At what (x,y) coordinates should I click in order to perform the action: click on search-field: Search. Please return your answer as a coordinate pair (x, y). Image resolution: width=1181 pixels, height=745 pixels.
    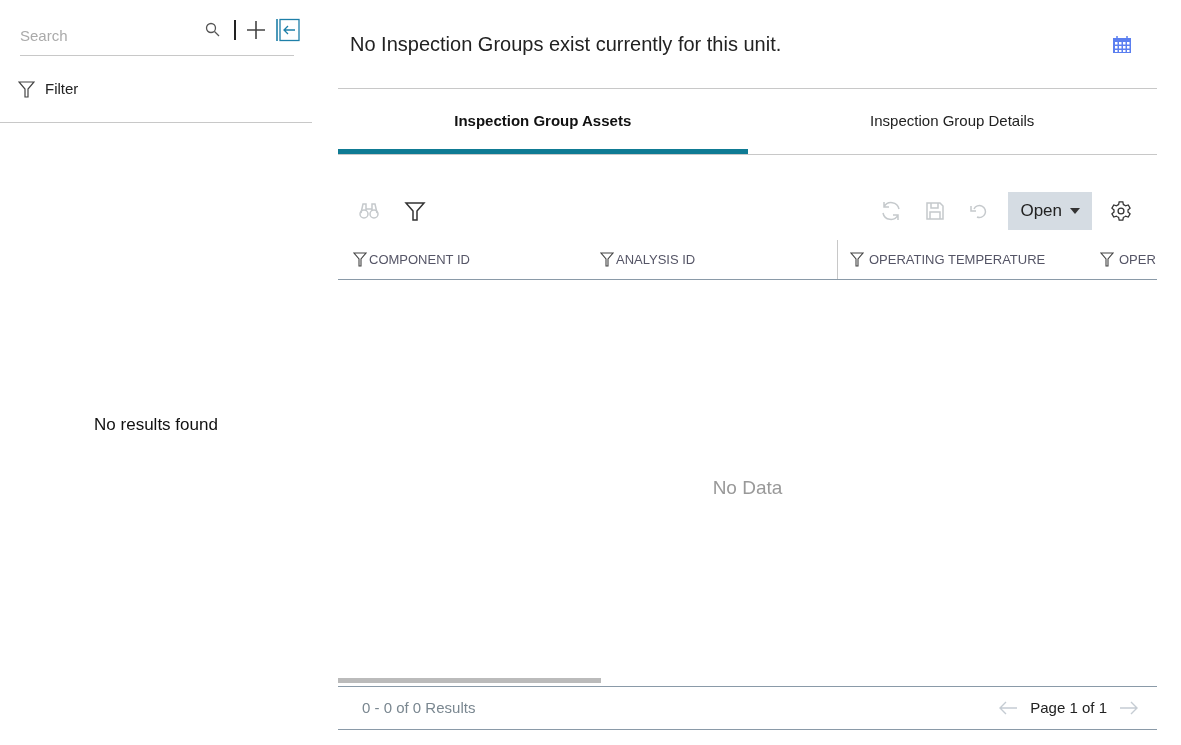
    Looking at the image, I should click on (105, 36).